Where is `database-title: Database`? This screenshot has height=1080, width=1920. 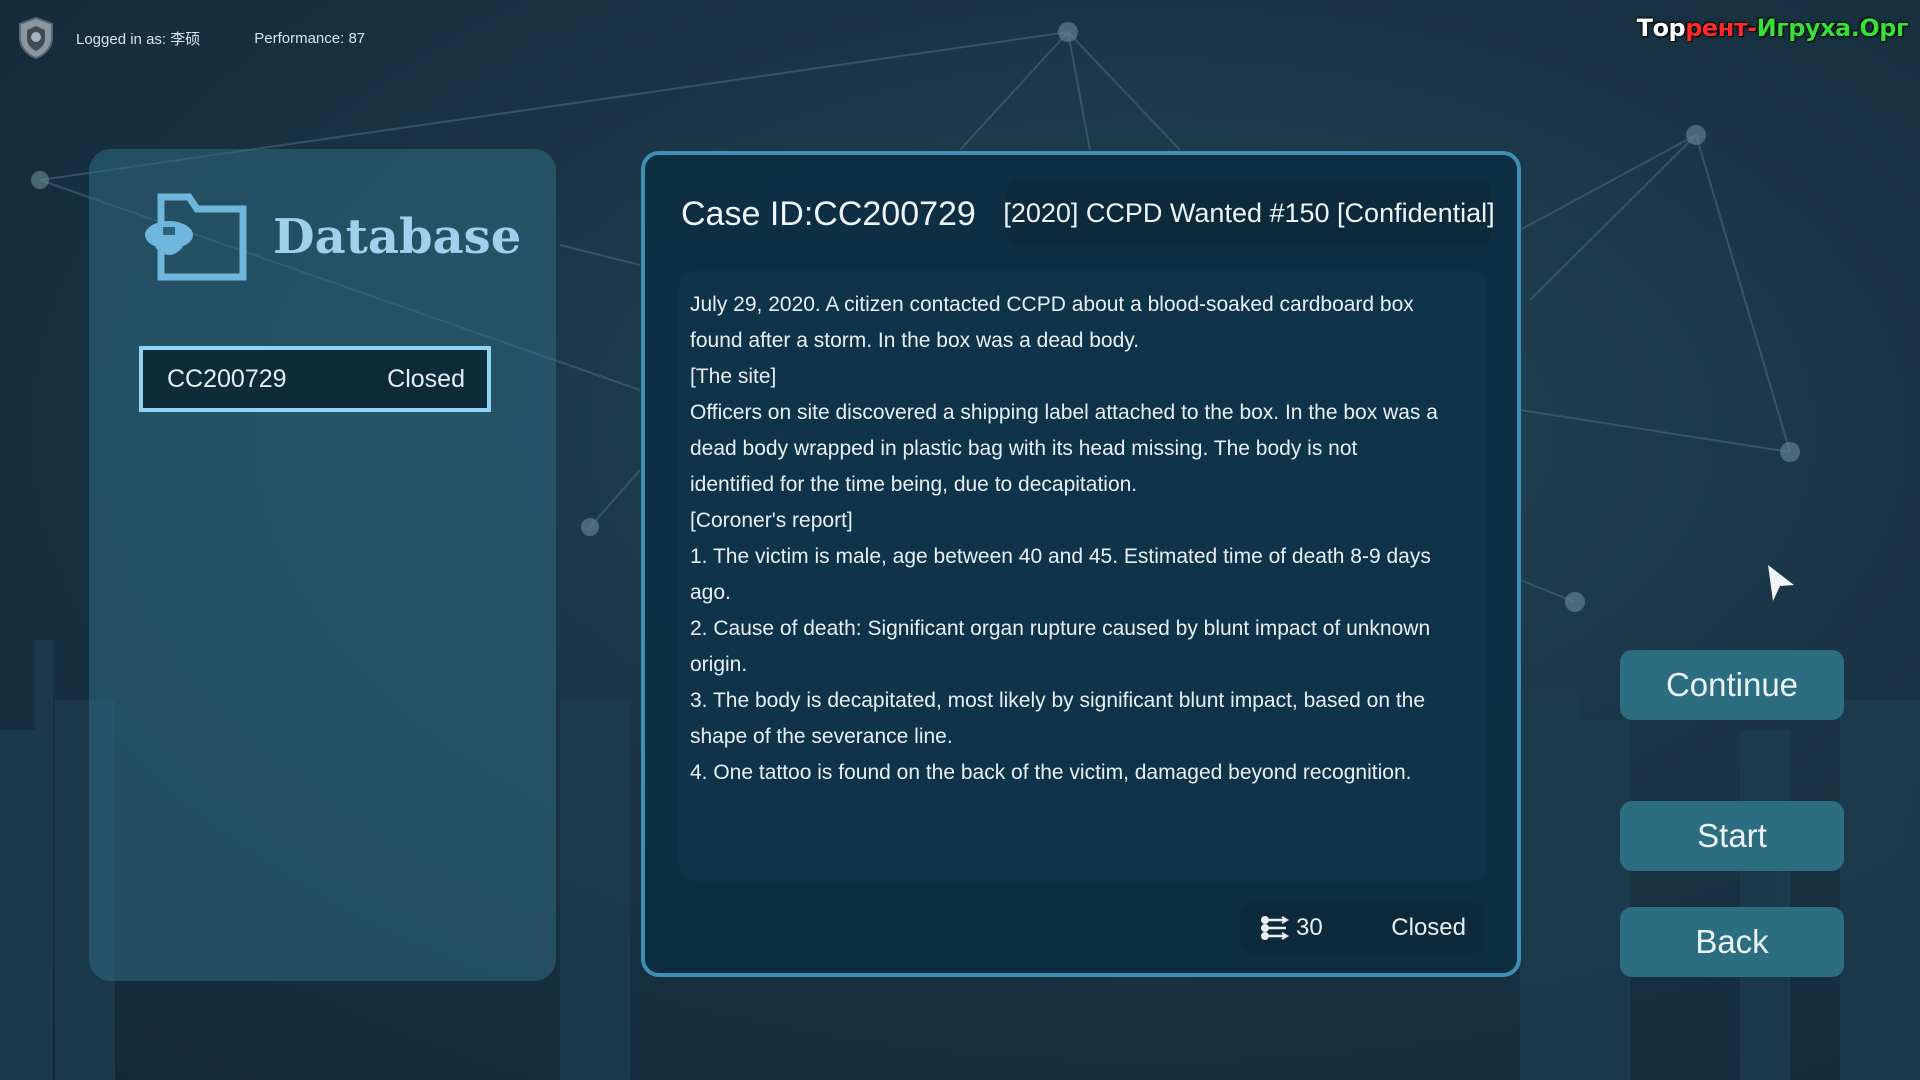
database-title: Database is located at coordinates (397, 237).